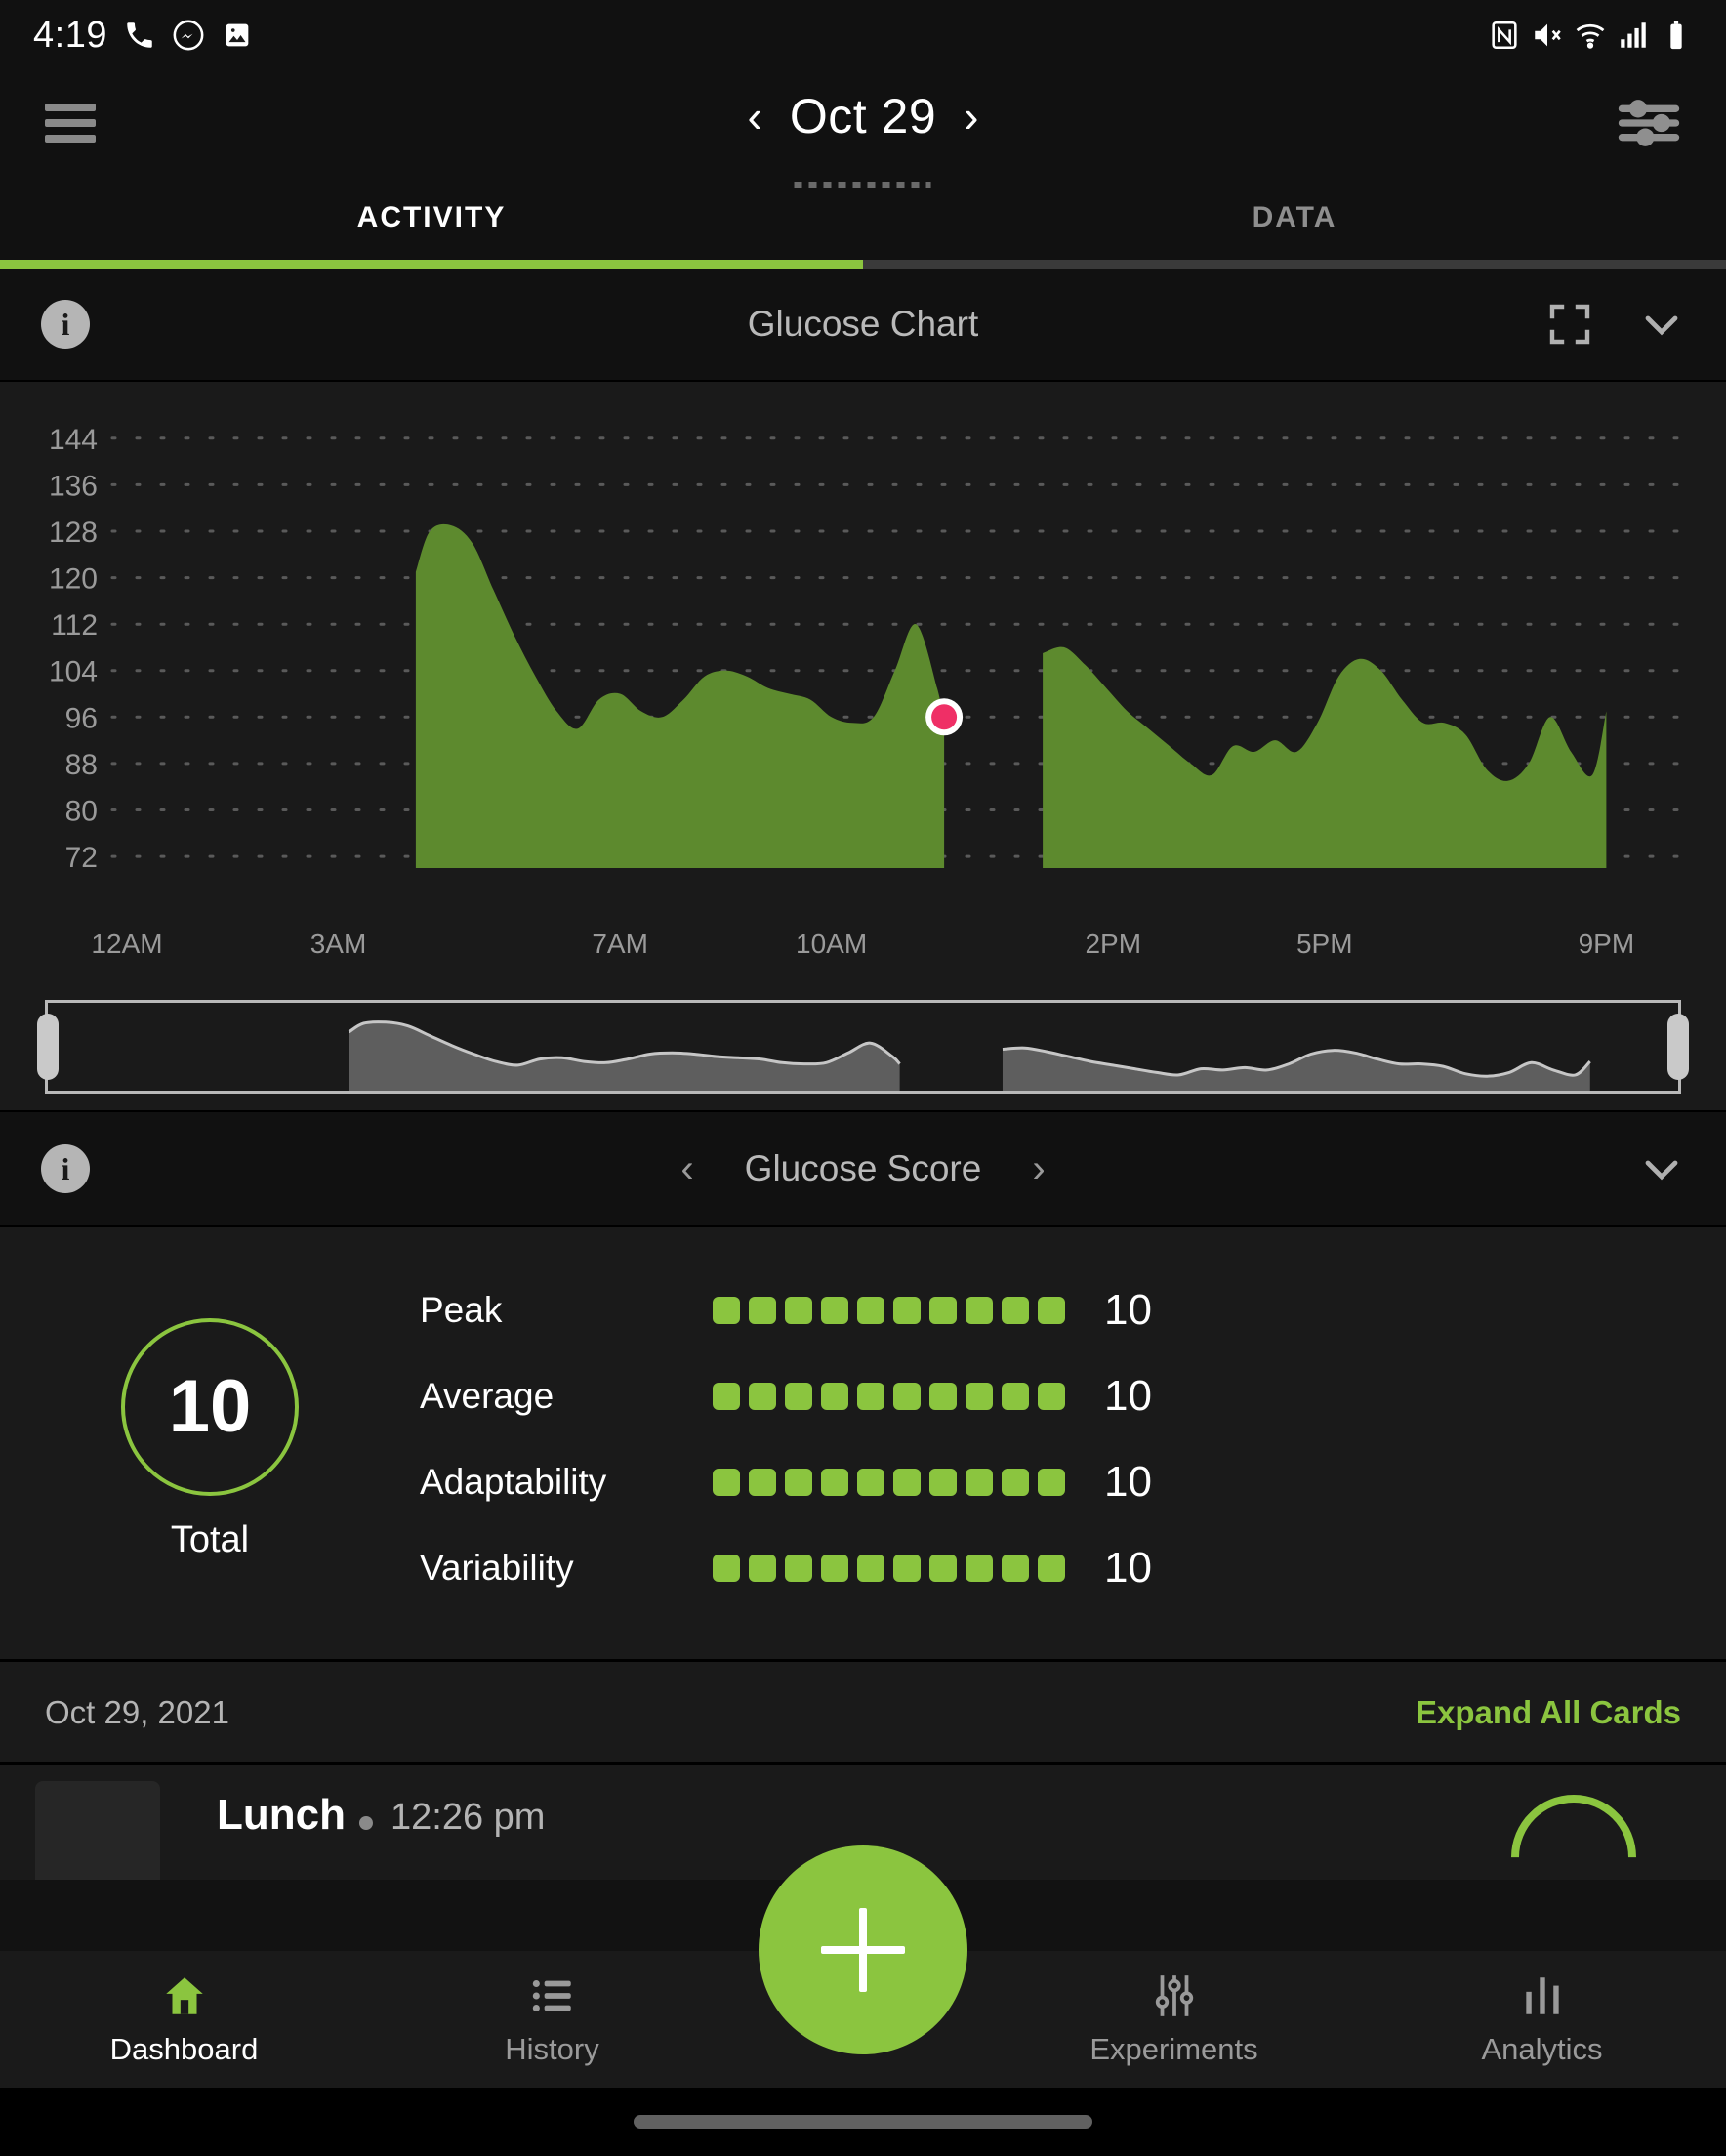 The height and width of the screenshot is (2156, 1726). What do you see at coordinates (210, 1539) in the screenshot?
I see `total-score-label: Total` at bounding box center [210, 1539].